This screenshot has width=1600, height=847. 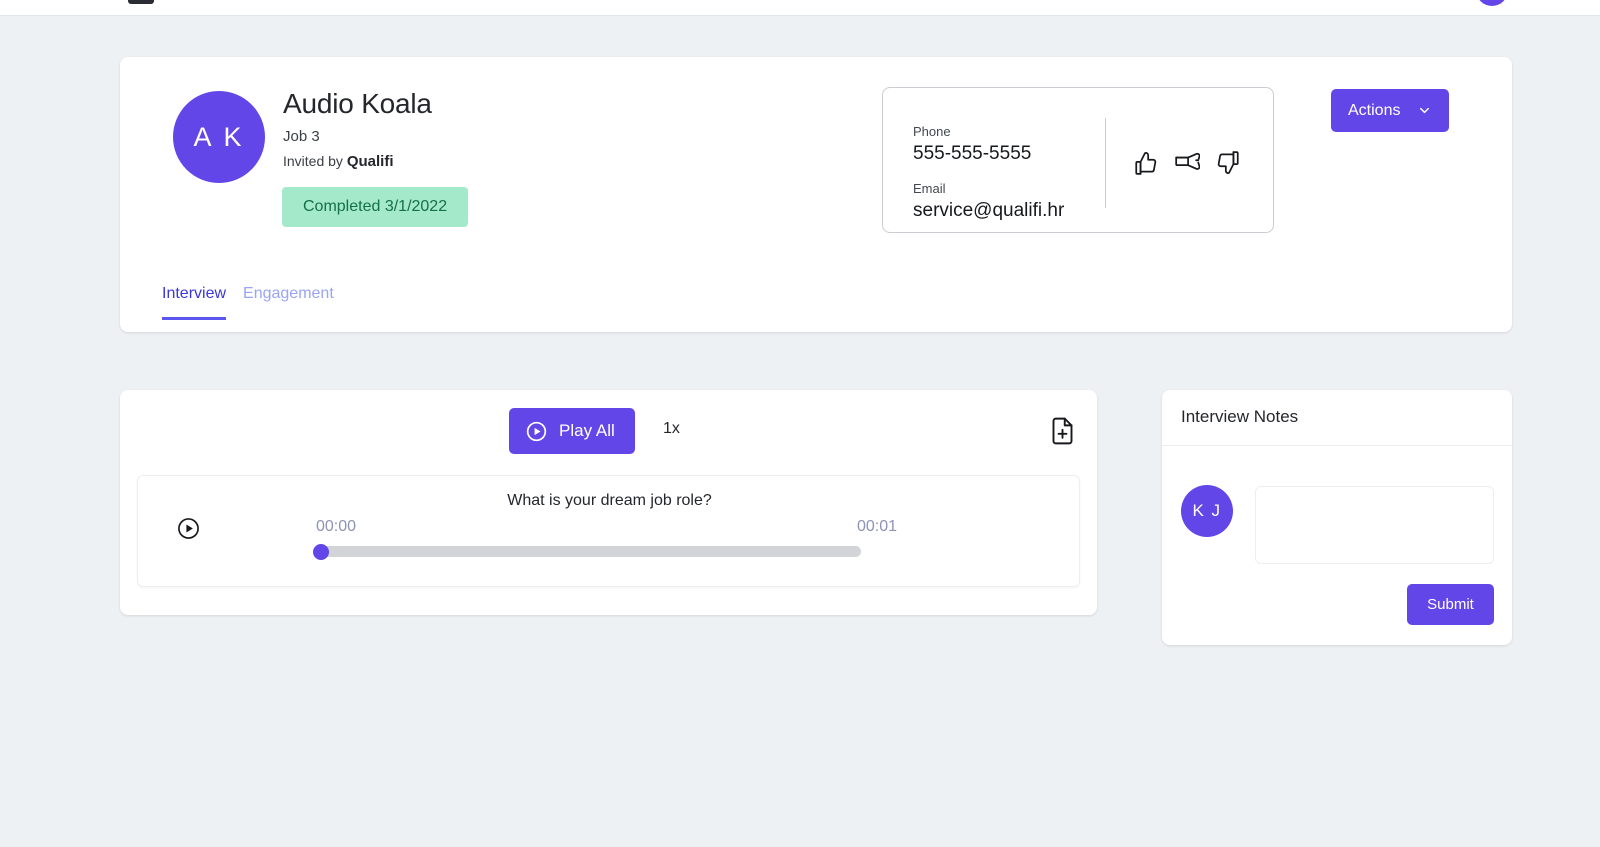 I want to click on phone-label: Phone, so click(x=932, y=131).